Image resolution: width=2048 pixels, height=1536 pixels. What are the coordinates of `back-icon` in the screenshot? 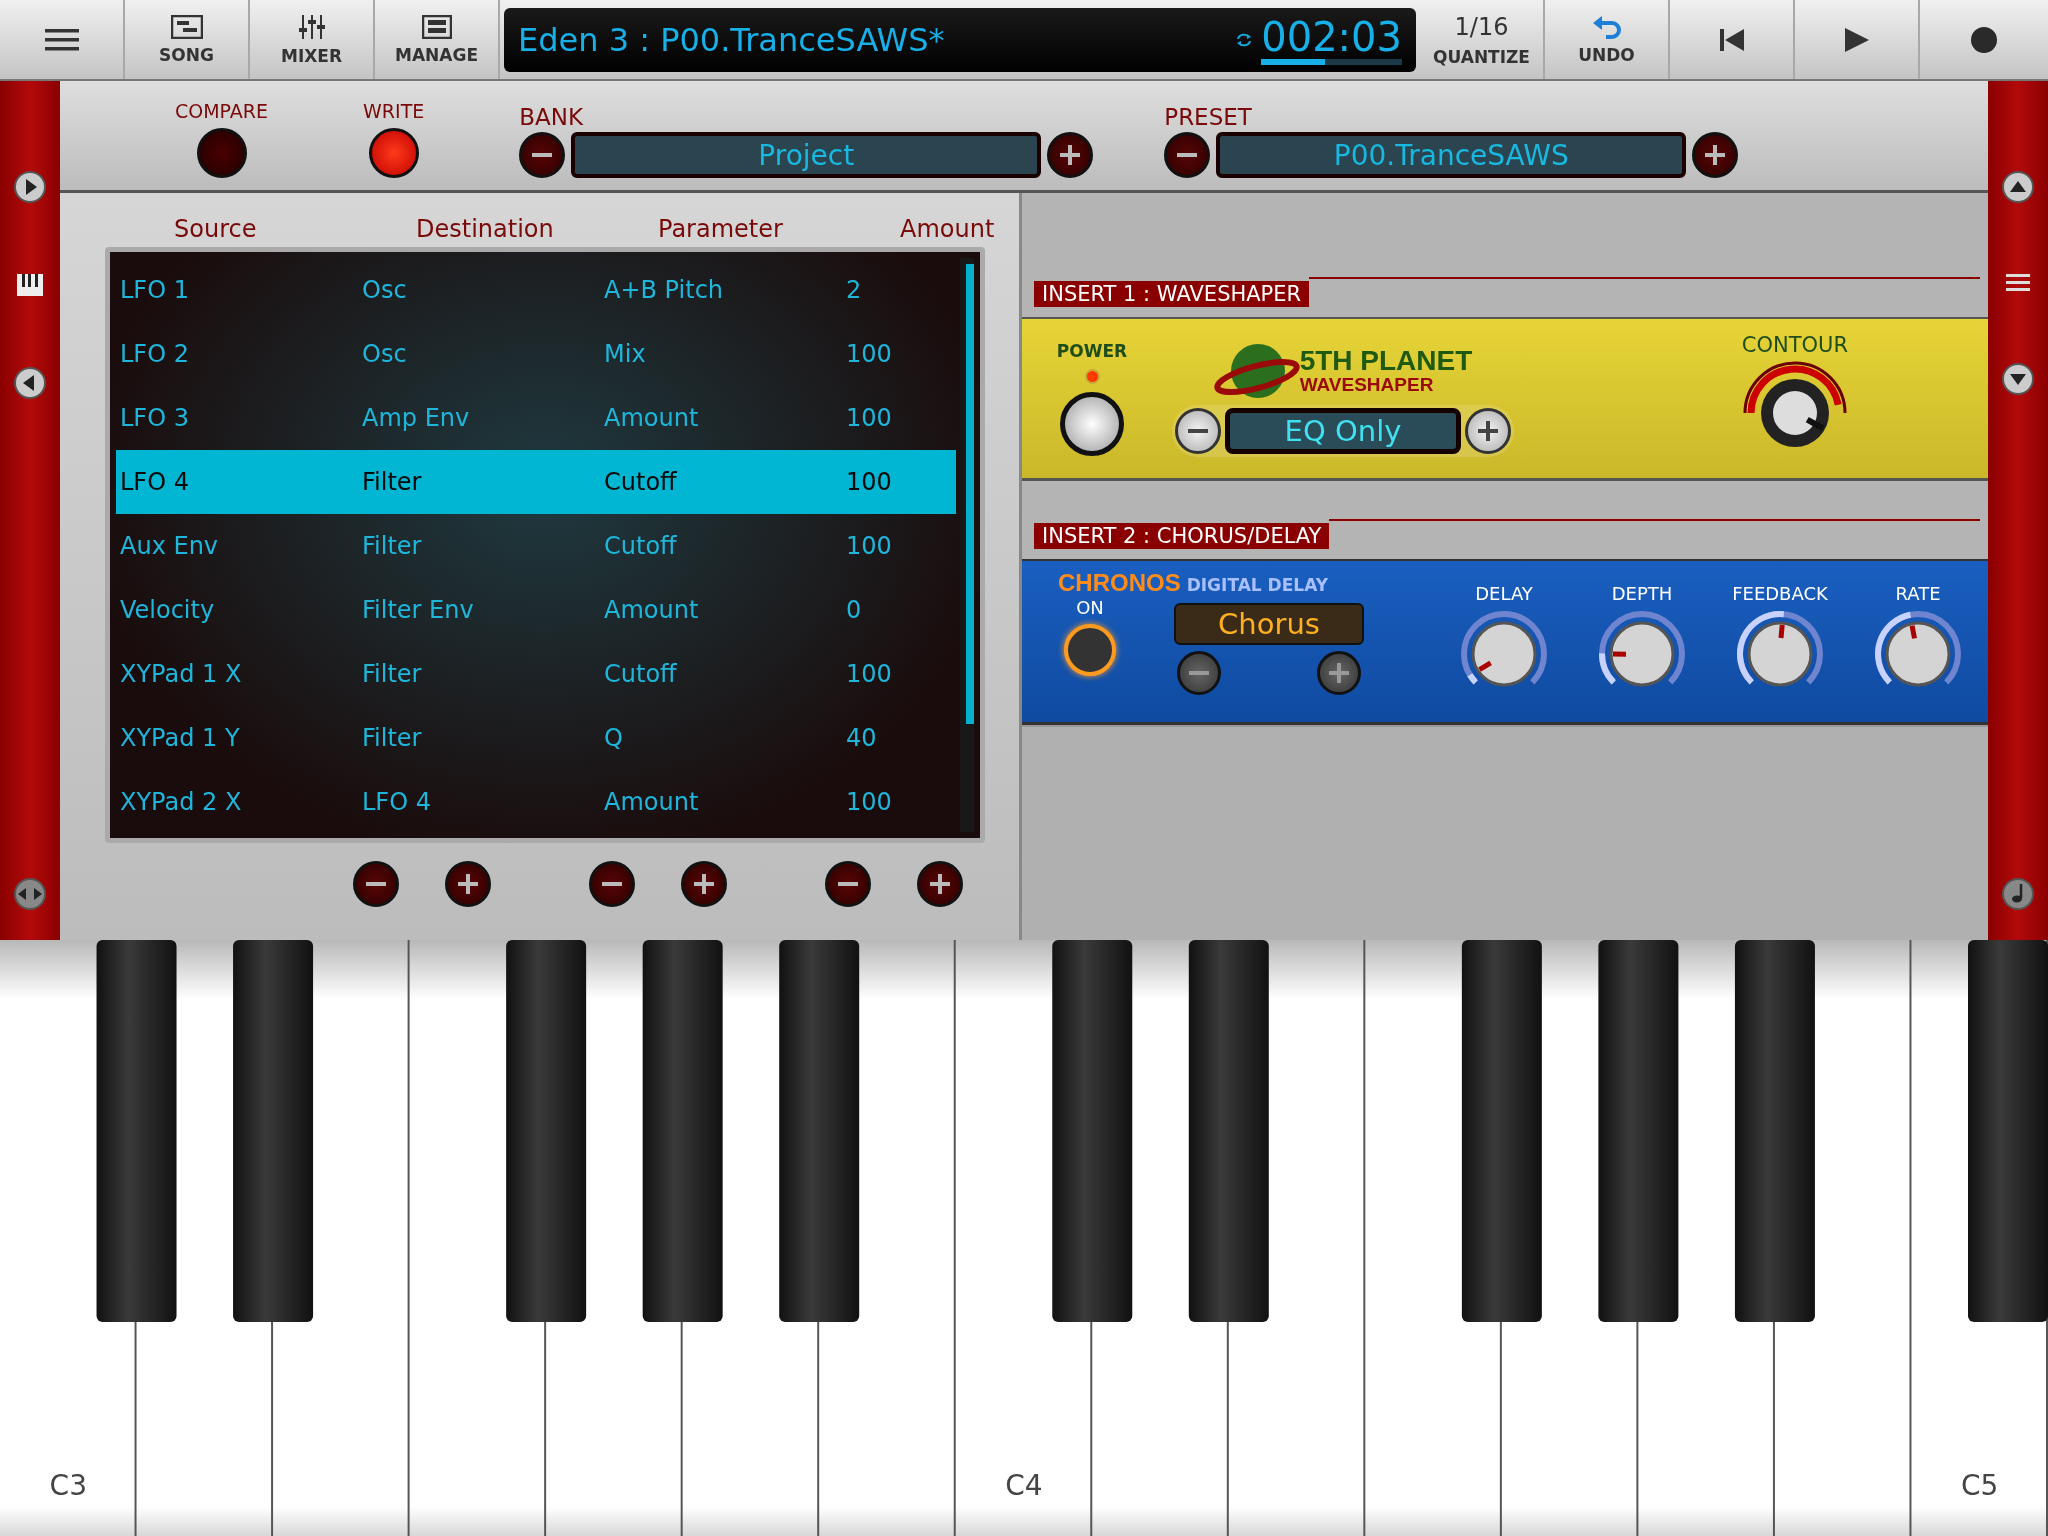 It's located at (30, 383).